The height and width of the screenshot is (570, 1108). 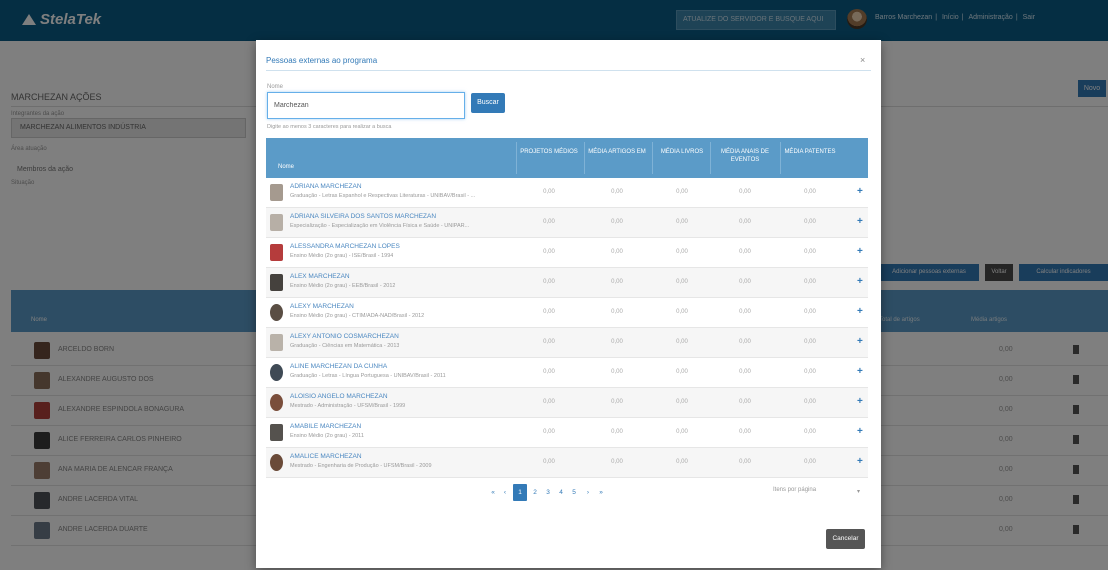 I want to click on page-4-button: 4, so click(x=561, y=492).